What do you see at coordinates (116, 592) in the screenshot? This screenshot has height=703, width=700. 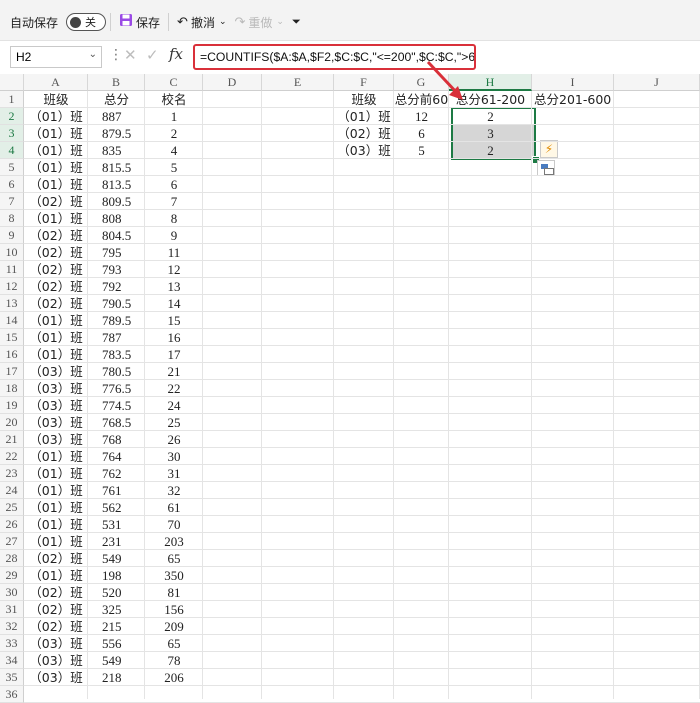 I see `score-cell: 520` at bounding box center [116, 592].